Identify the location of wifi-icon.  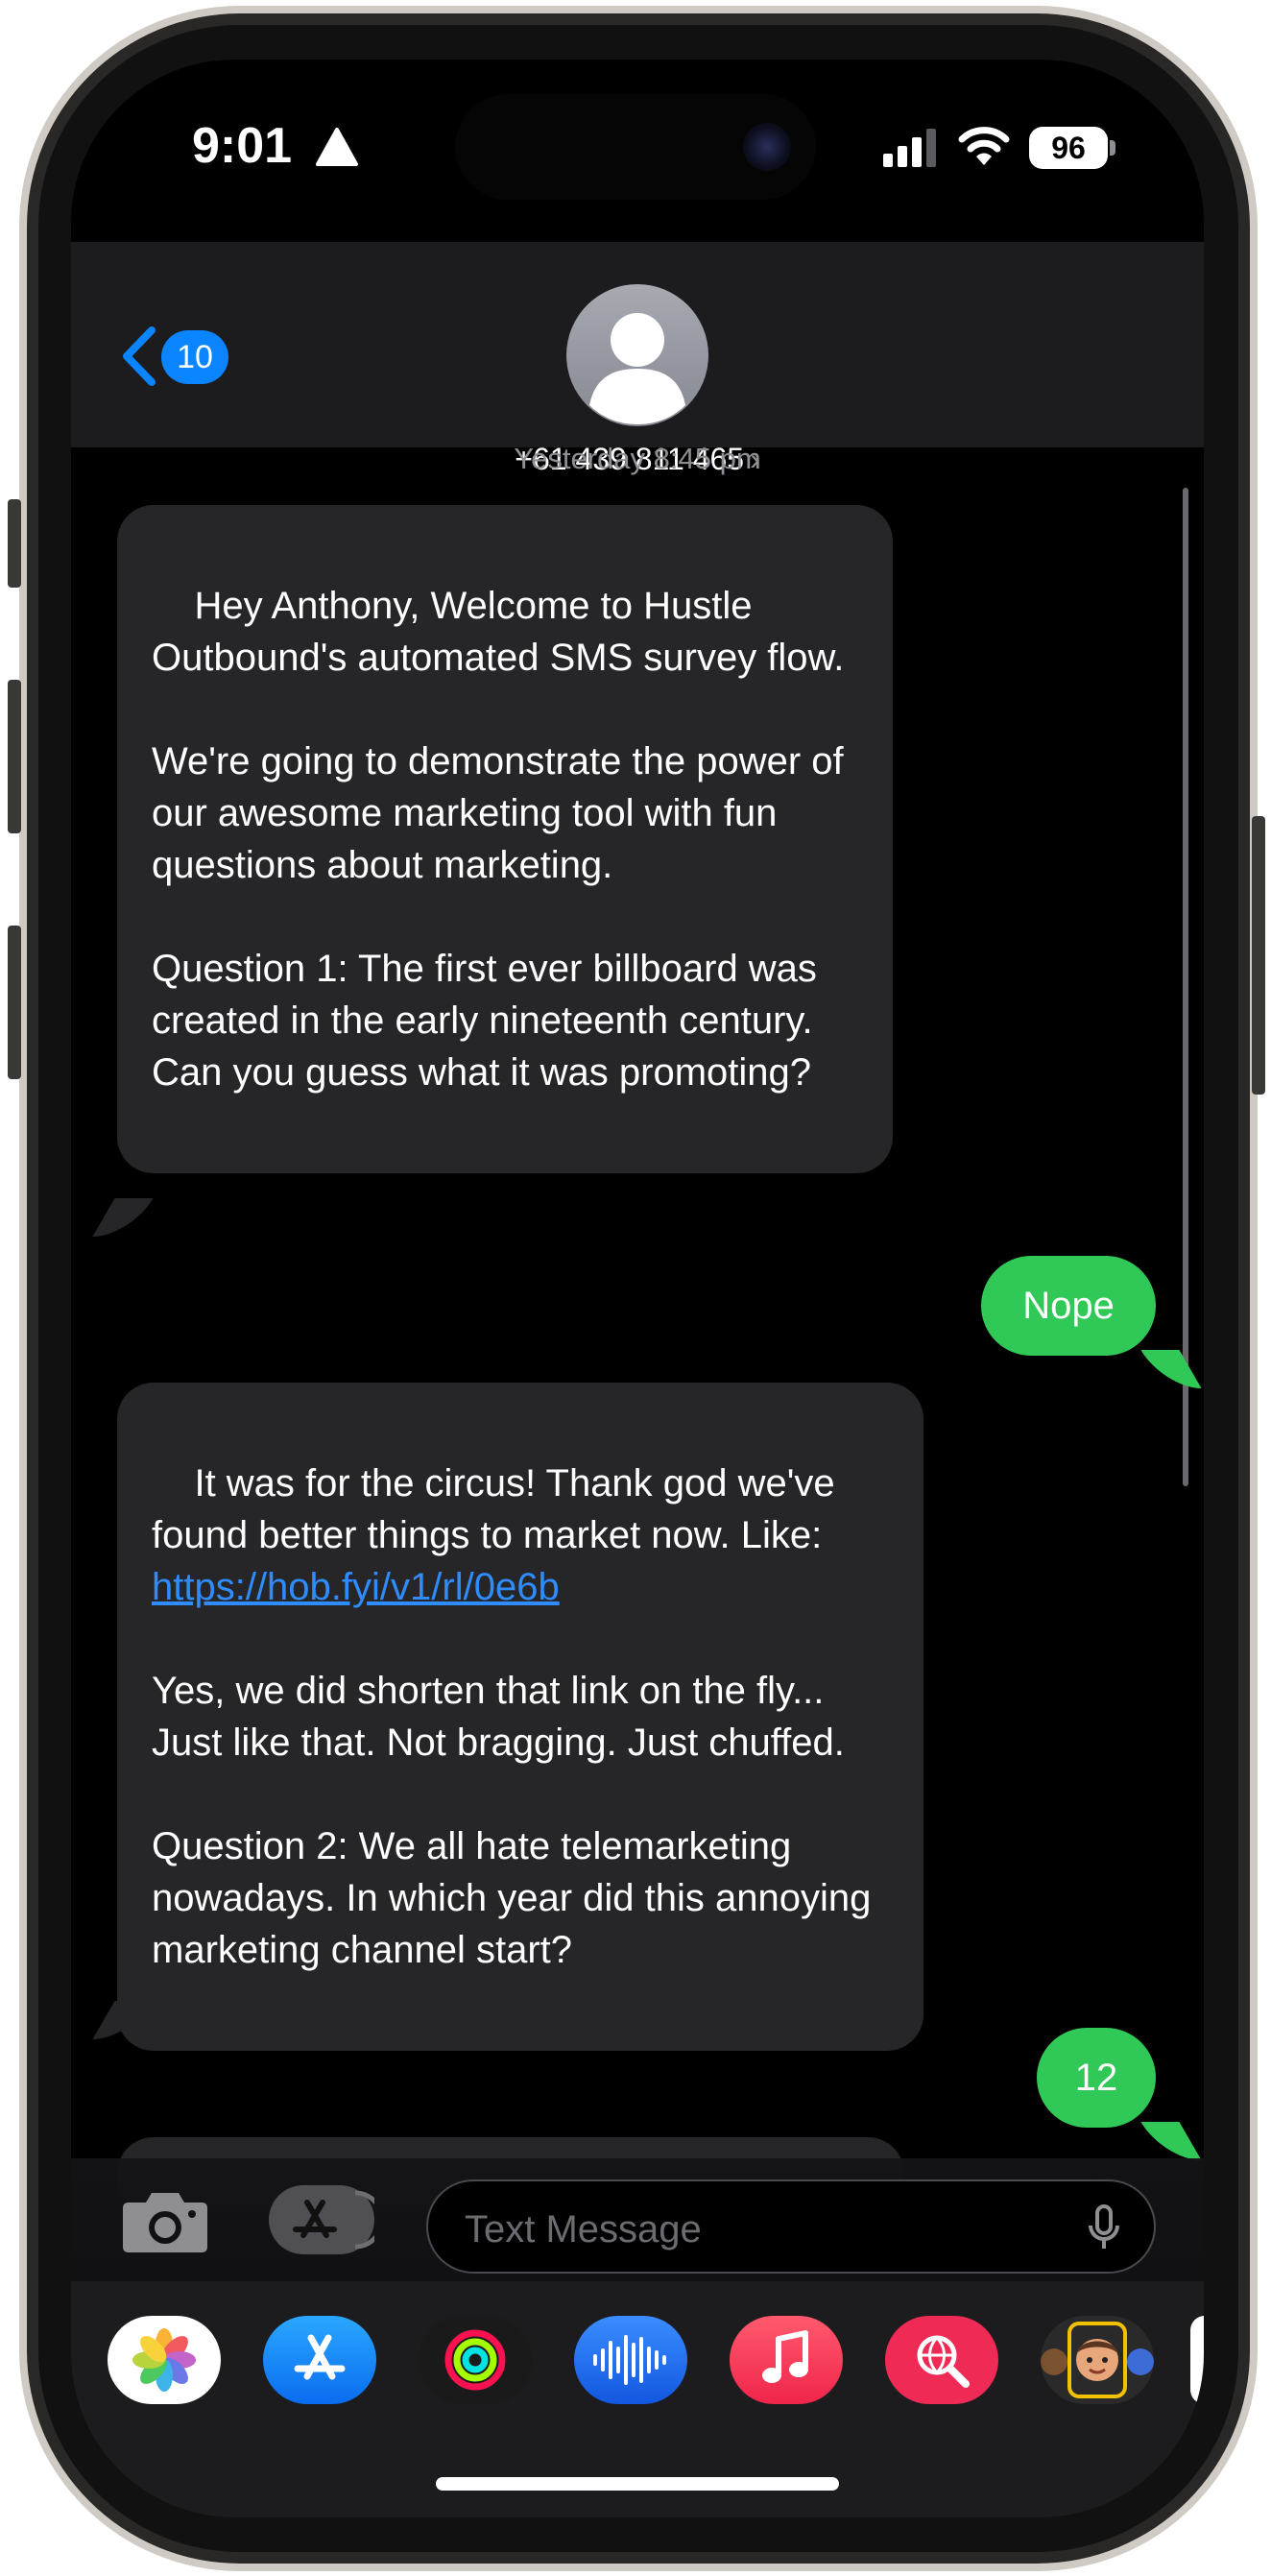
(984, 146).